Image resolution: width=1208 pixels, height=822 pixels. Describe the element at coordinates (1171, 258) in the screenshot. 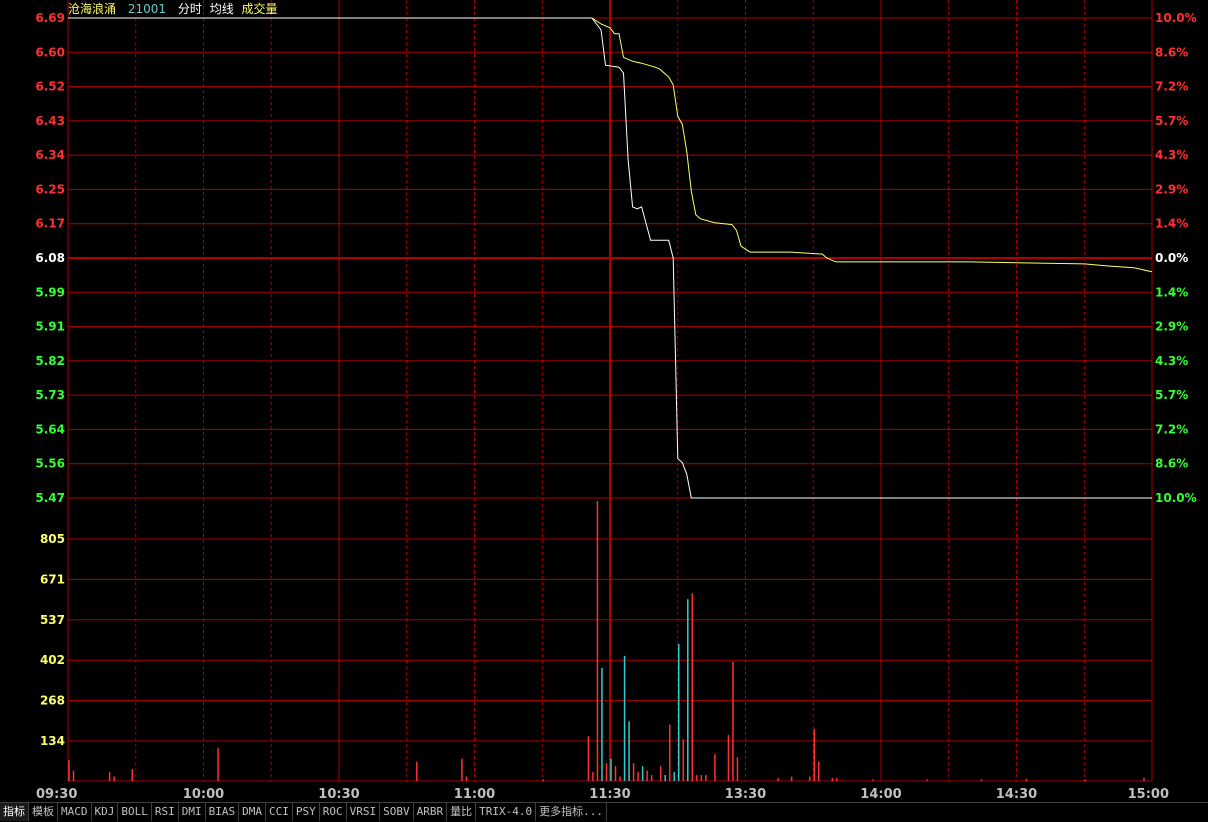

I see `pct-tick-label: 0.0%` at that location.